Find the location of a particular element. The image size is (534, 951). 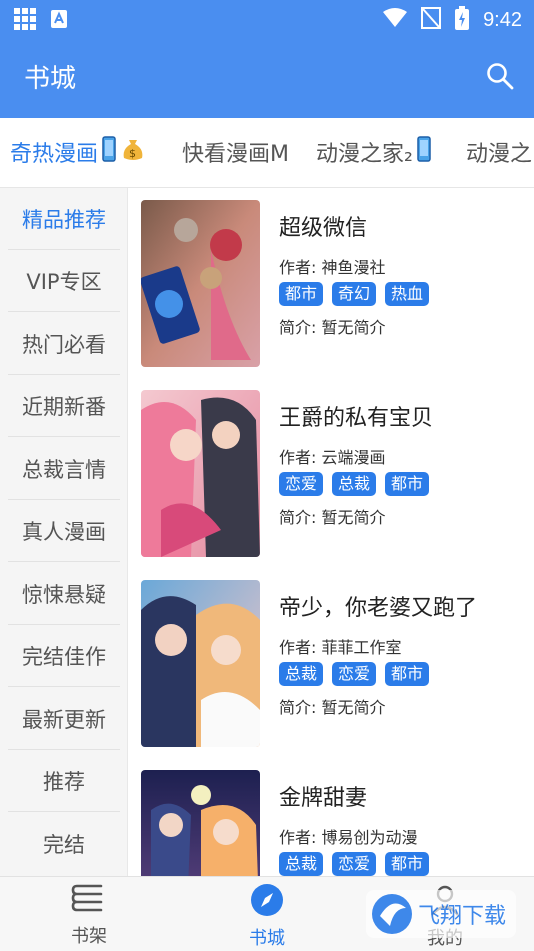

sidebar-item-hot: 热门必看 is located at coordinates (64, 344).